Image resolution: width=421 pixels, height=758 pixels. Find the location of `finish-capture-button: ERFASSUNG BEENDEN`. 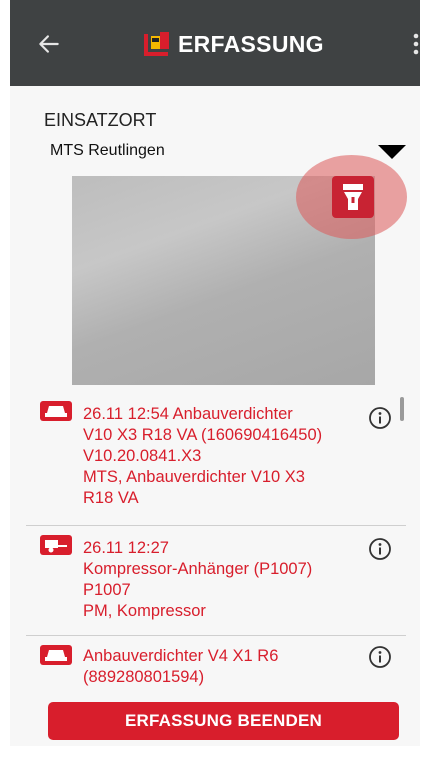

finish-capture-button: ERFASSUNG BEENDEN is located at coordinates (223, 721).